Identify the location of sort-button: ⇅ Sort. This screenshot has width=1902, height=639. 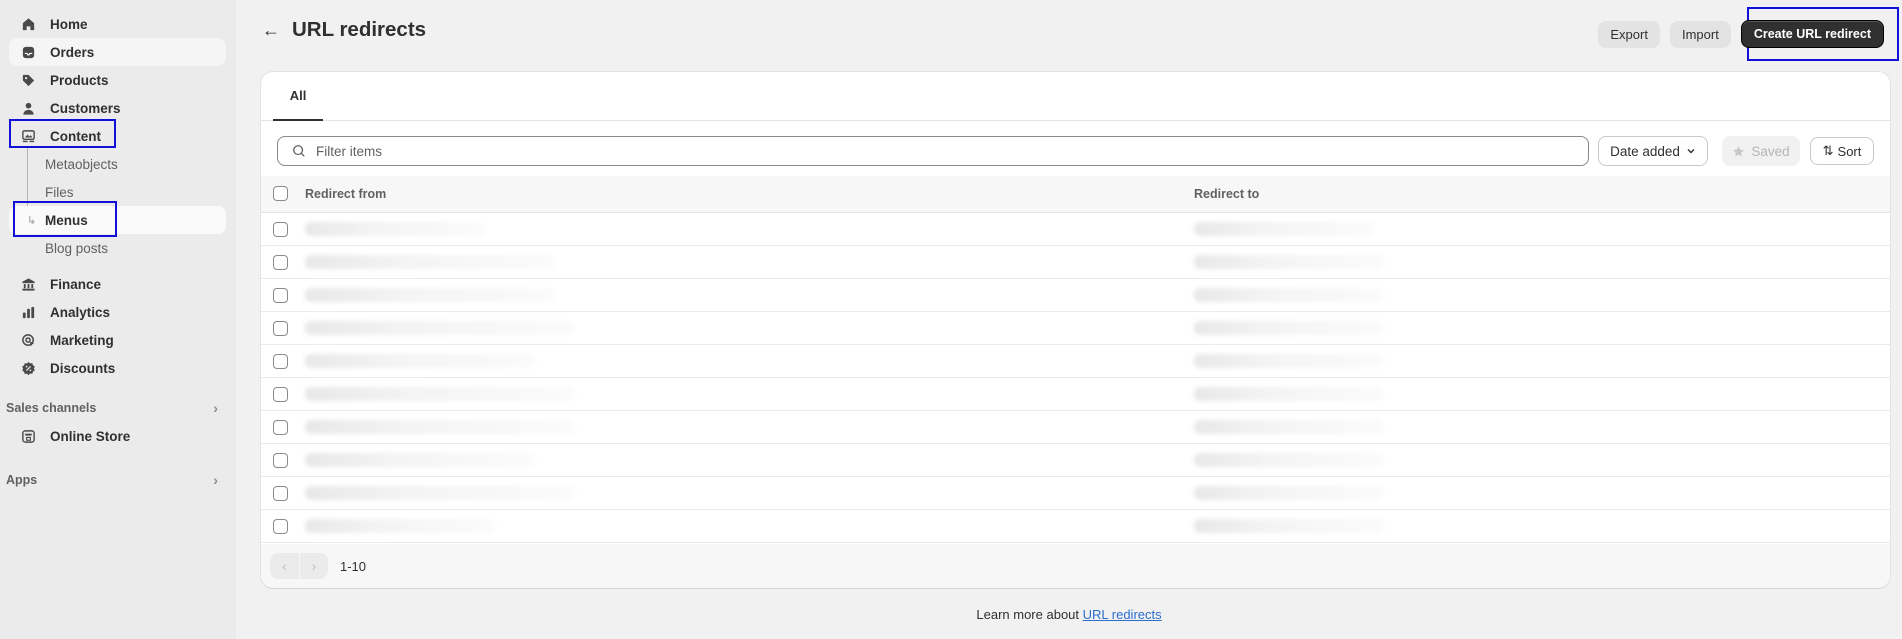
(1842, 151).